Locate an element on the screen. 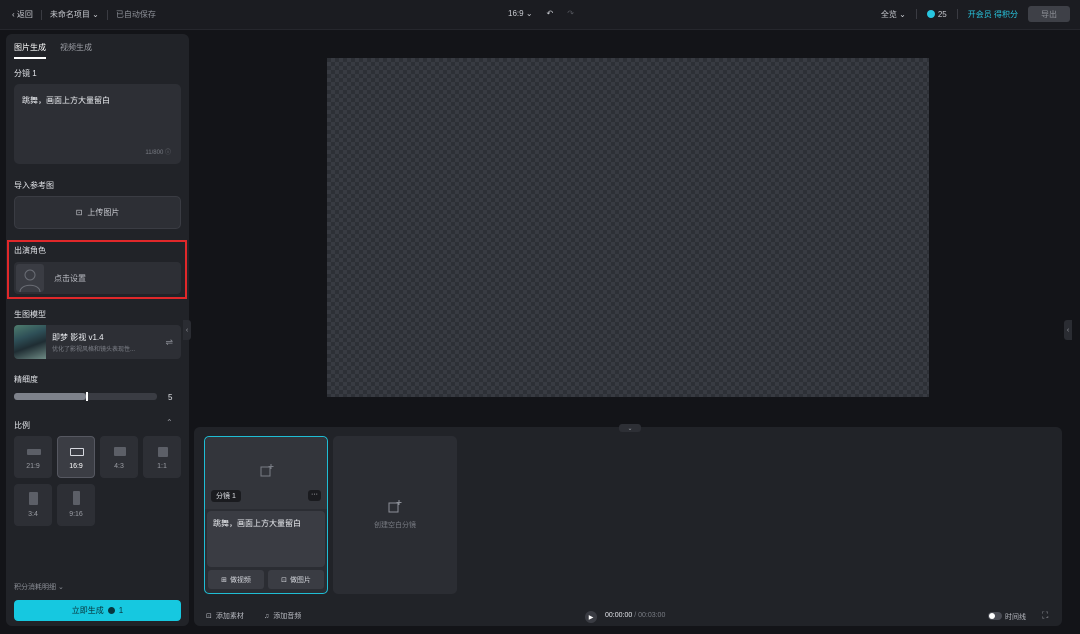 Image resolution: width=1080 pixels, height=634 pixels. zoom-value: 全览 is located at coordinates (888, 14).